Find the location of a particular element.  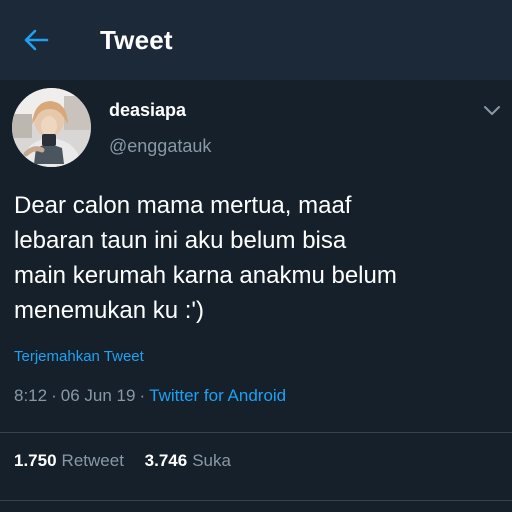

tweet-date: 06 Jun 19 is located at coordinates (98, 395).